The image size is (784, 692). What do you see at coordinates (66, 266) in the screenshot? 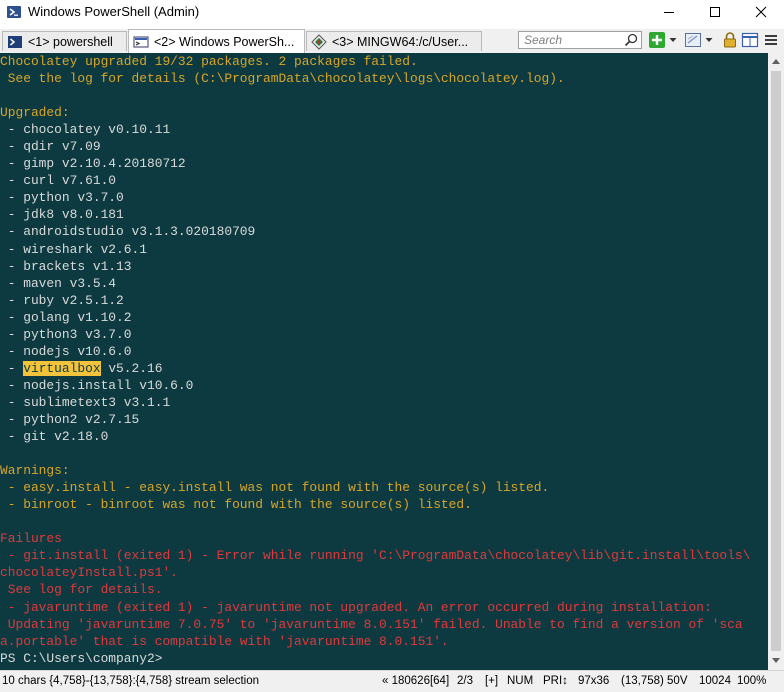
I see `console-text-segment: - brackets v1.13` at bounding box center [66, 266].